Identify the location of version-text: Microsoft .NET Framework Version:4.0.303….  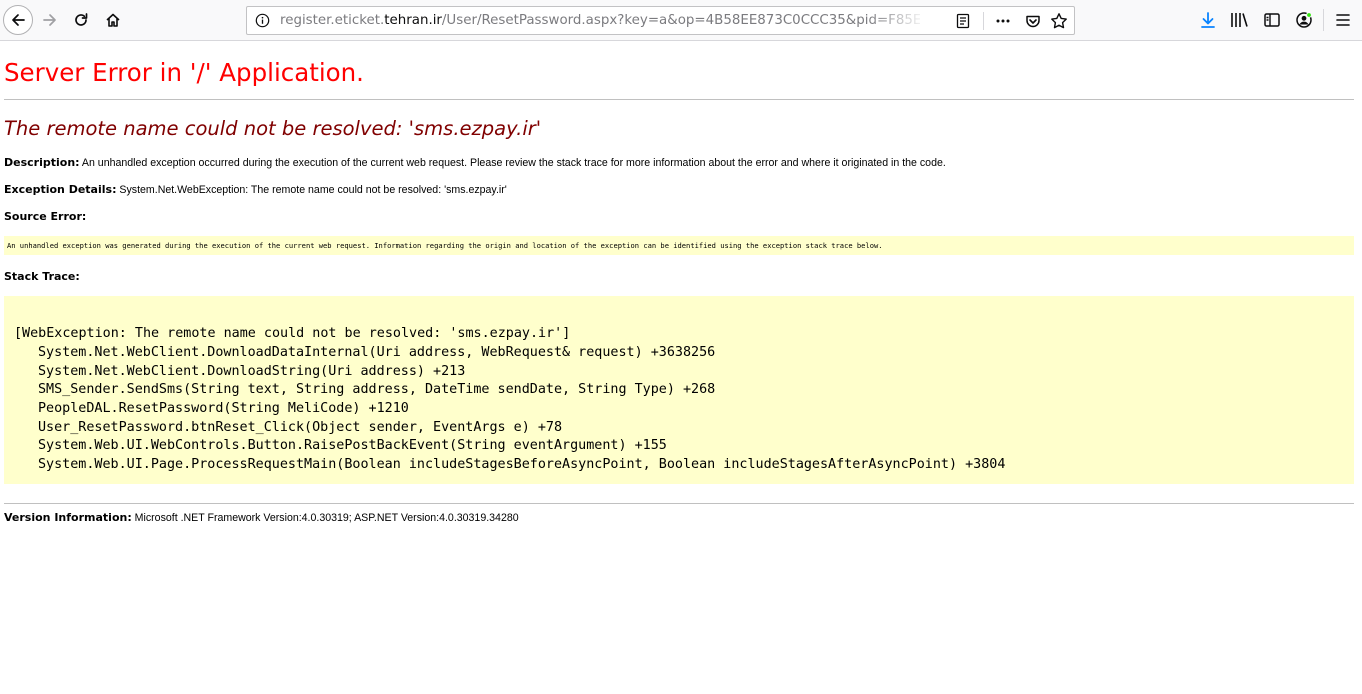
(325, 518).